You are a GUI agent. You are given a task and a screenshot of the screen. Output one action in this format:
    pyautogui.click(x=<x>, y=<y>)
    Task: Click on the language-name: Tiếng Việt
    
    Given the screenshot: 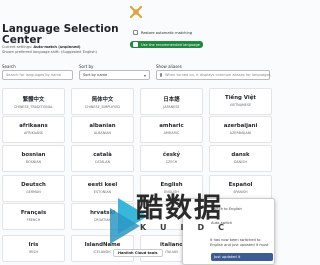 What is the action you would take?
    pyautogui.click(x=240, y=98)
    